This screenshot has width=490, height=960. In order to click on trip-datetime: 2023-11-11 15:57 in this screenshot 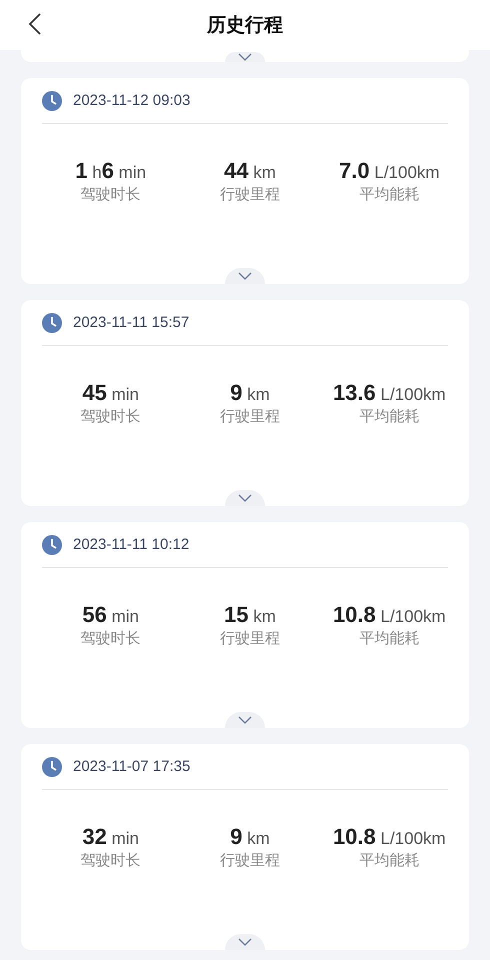, I will do `click(131, 322)`.